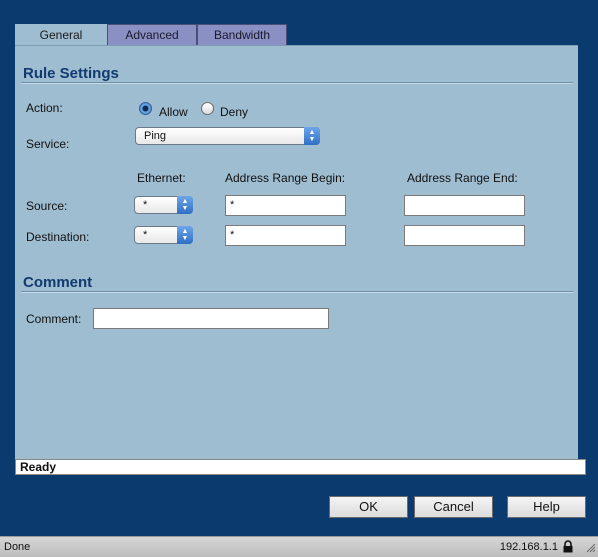  Describe the element at coordinates (61, 35) in the screenshot. I see `tab-general: General` at that location.